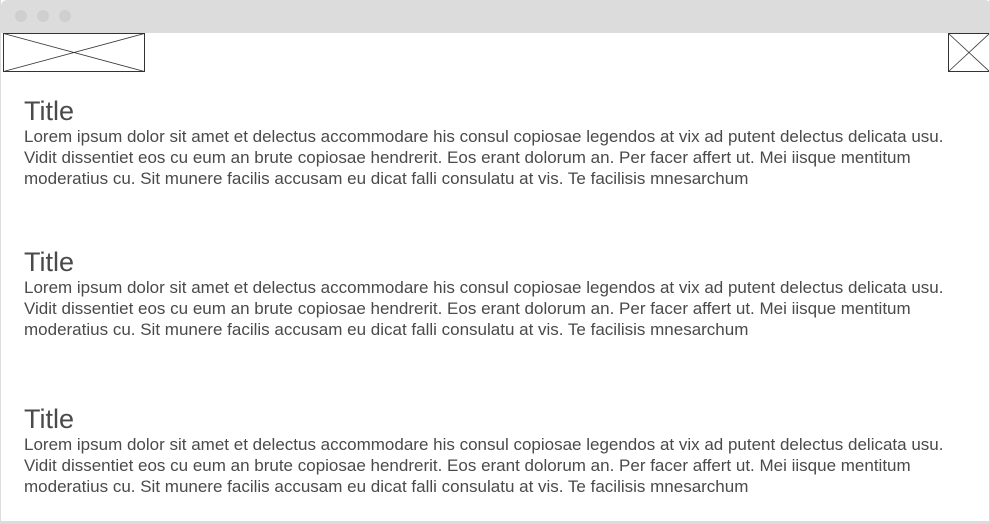 The image size is (990, 524). I want to click on menu-image-placeholder-icon, so click(969, 52).